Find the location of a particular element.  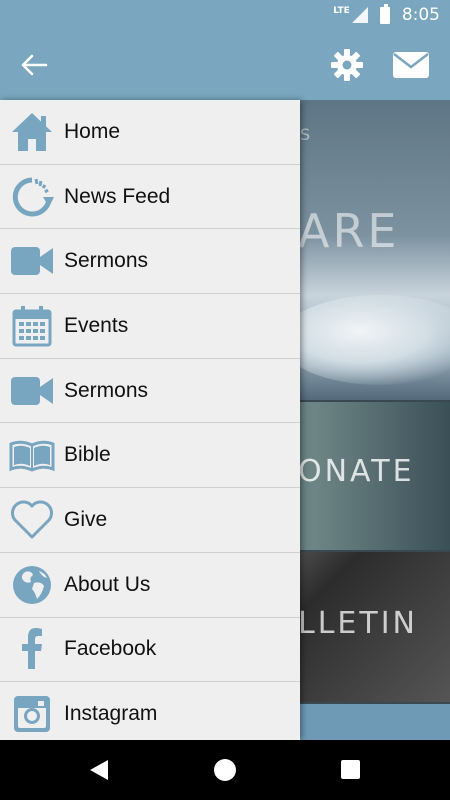

messages-button is located at coordinates (411, 65).